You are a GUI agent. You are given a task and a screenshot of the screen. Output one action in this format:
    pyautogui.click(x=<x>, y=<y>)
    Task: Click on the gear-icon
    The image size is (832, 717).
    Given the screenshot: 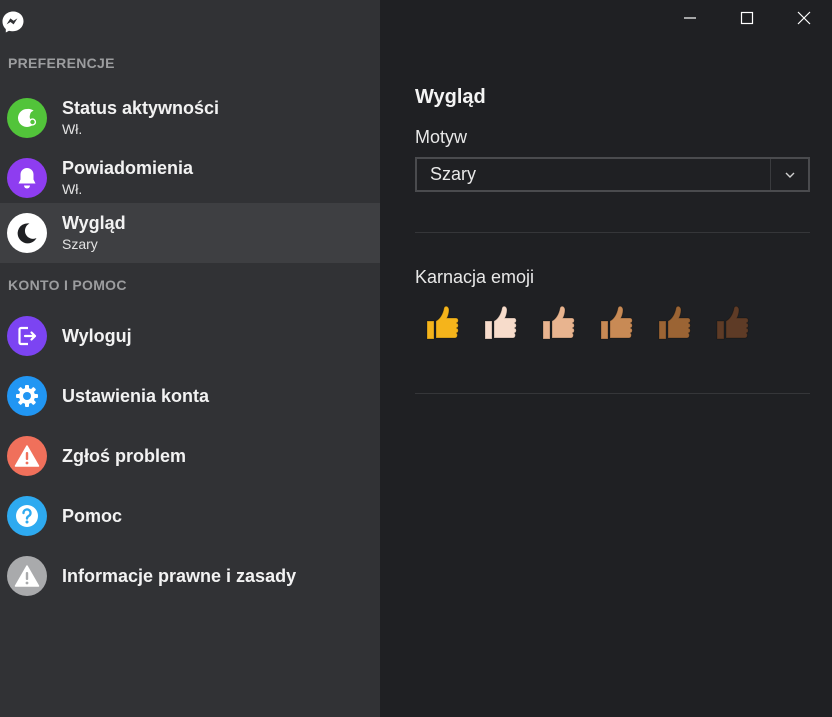 What is the action you would take?
    pyautogui.click(x=27, y=396)
    